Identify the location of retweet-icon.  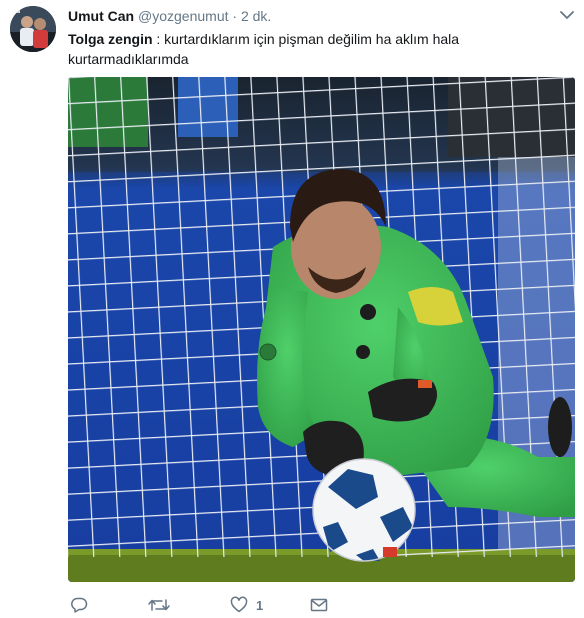
(159, 605).